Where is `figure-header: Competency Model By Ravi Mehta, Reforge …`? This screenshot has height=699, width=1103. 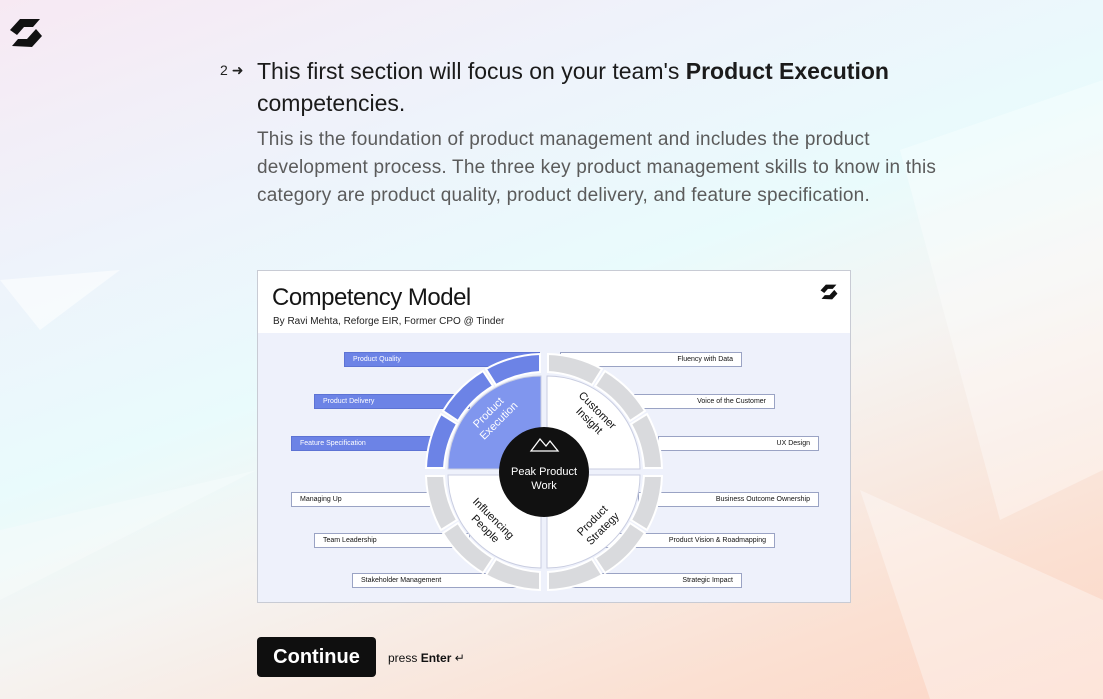 figure-header: Competency Model By Ravi Mehta, Reforge … is located at coordinates (554, 302).